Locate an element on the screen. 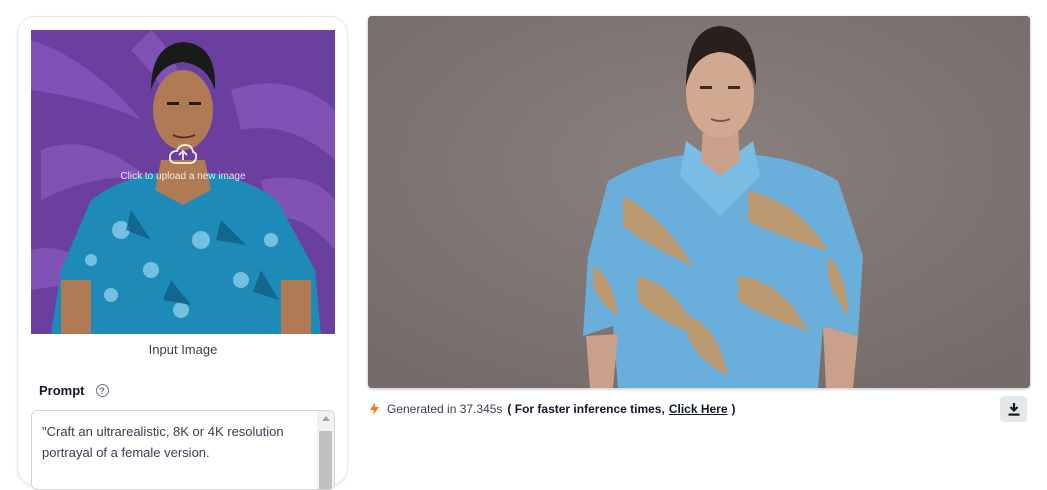  prompt-label-text: Prompt is located at coordinates (62, 390).